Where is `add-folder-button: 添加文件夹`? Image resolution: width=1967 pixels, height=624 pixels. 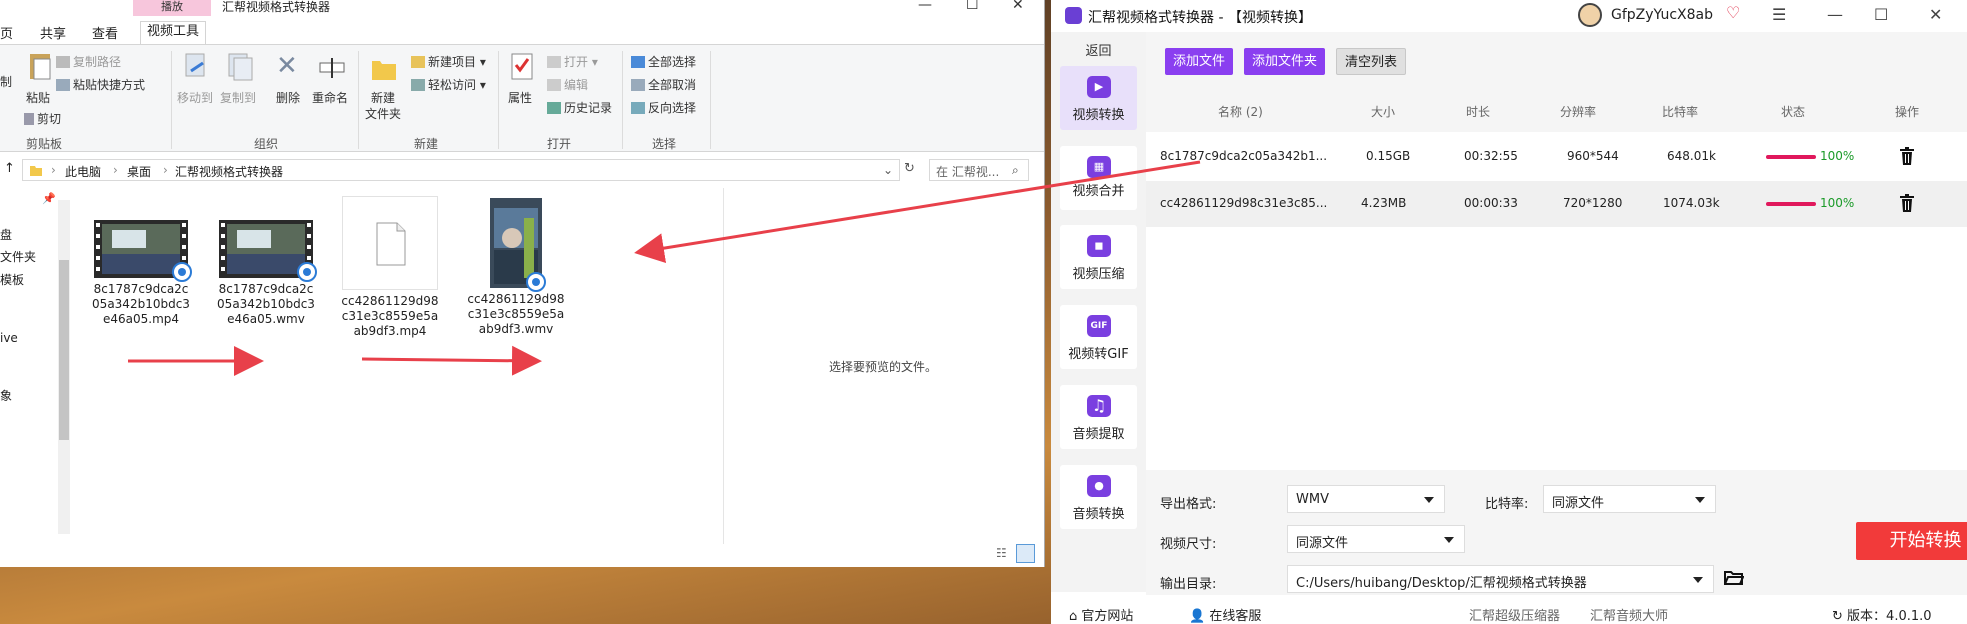 add-folder-button: 添加文件夹 is located at coordinates (1285, 61).